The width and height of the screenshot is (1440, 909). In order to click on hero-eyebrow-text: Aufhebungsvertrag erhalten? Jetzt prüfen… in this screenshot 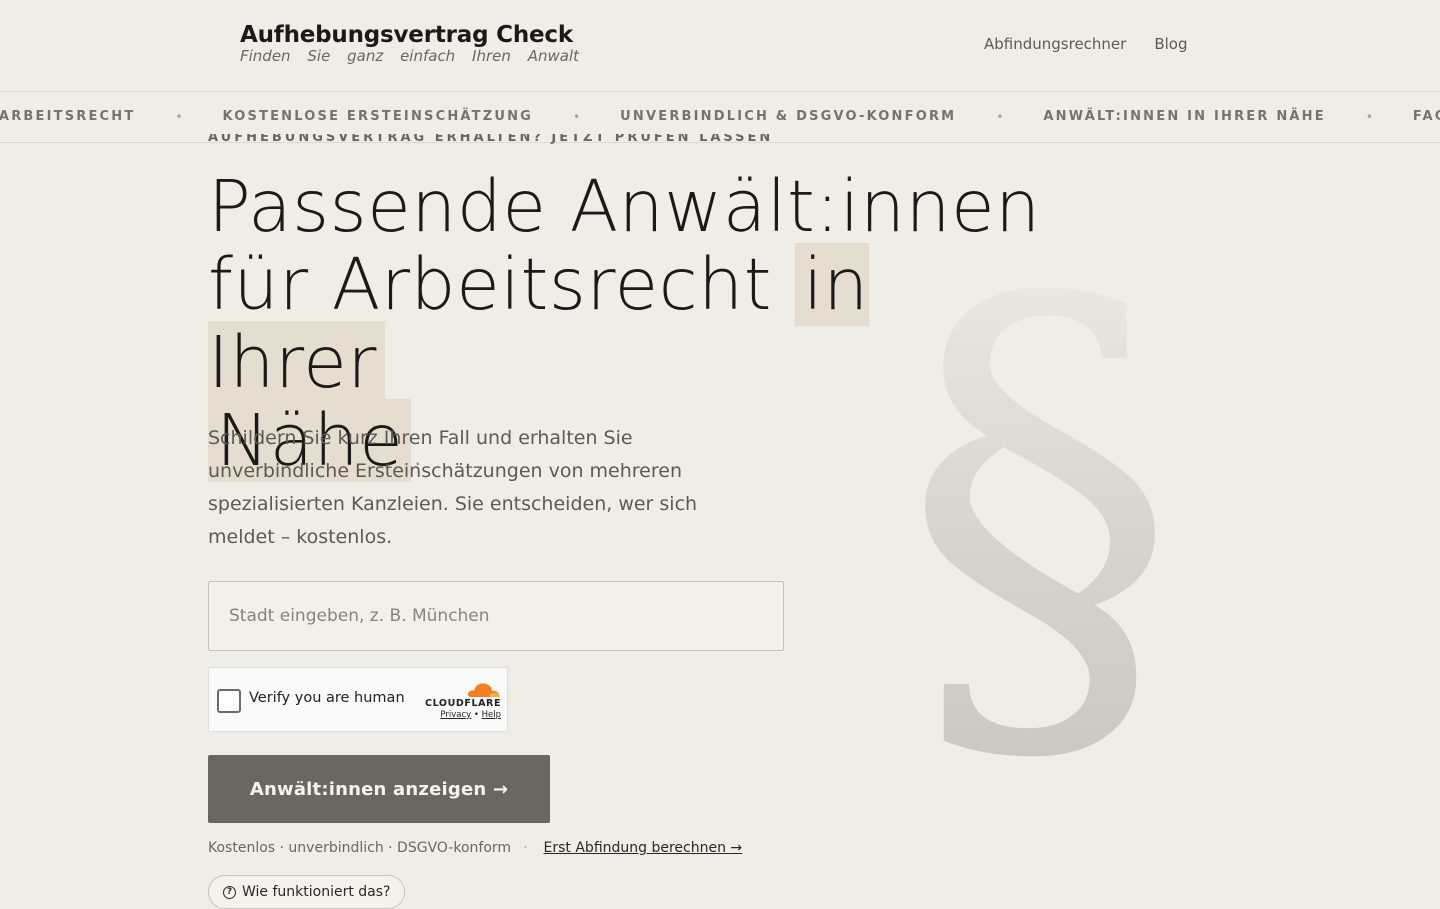, I will do `click(491, 139)`.